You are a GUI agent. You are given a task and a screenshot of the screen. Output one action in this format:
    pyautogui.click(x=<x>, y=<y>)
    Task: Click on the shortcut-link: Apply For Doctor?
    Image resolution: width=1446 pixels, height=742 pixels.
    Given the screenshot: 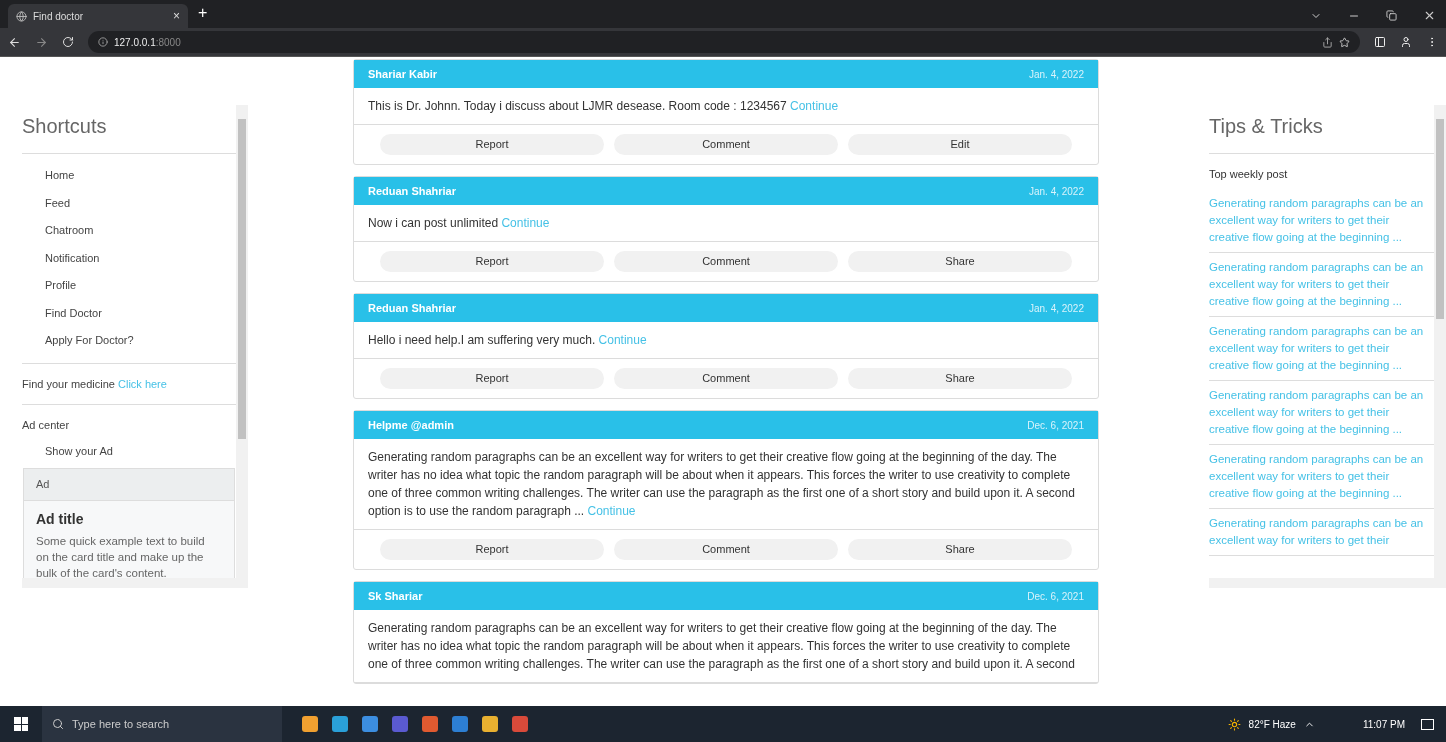 What is the action you would take?
    pyautogui.click(x=89, y=341)
    